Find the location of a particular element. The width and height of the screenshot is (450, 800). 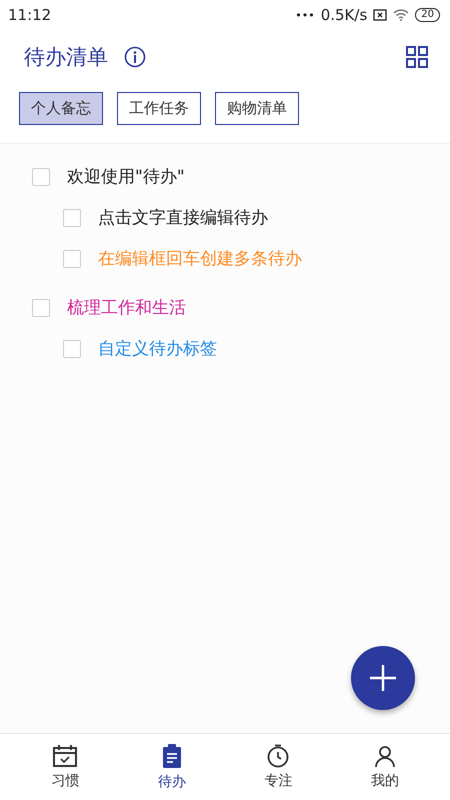

nav-tab: 待办 is located at coordinates (171, 767).